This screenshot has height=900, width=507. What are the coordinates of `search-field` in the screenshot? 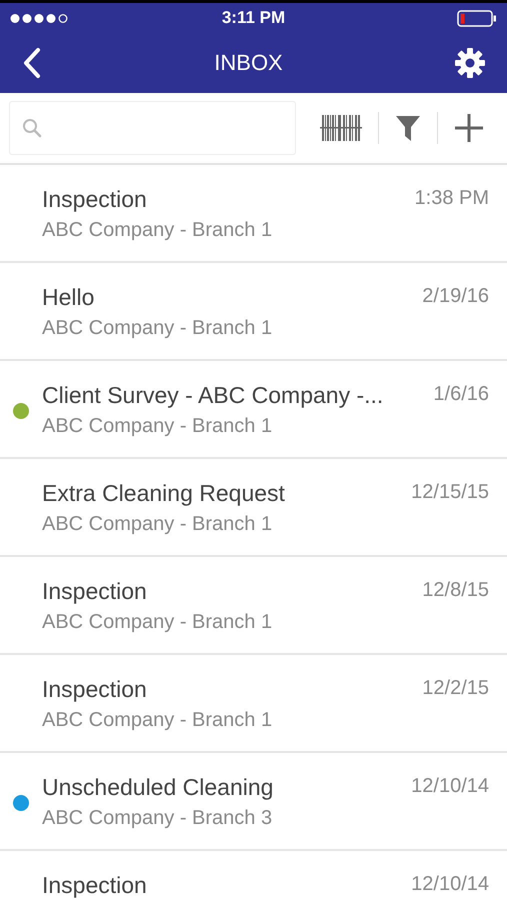 It's located at (152, 128).